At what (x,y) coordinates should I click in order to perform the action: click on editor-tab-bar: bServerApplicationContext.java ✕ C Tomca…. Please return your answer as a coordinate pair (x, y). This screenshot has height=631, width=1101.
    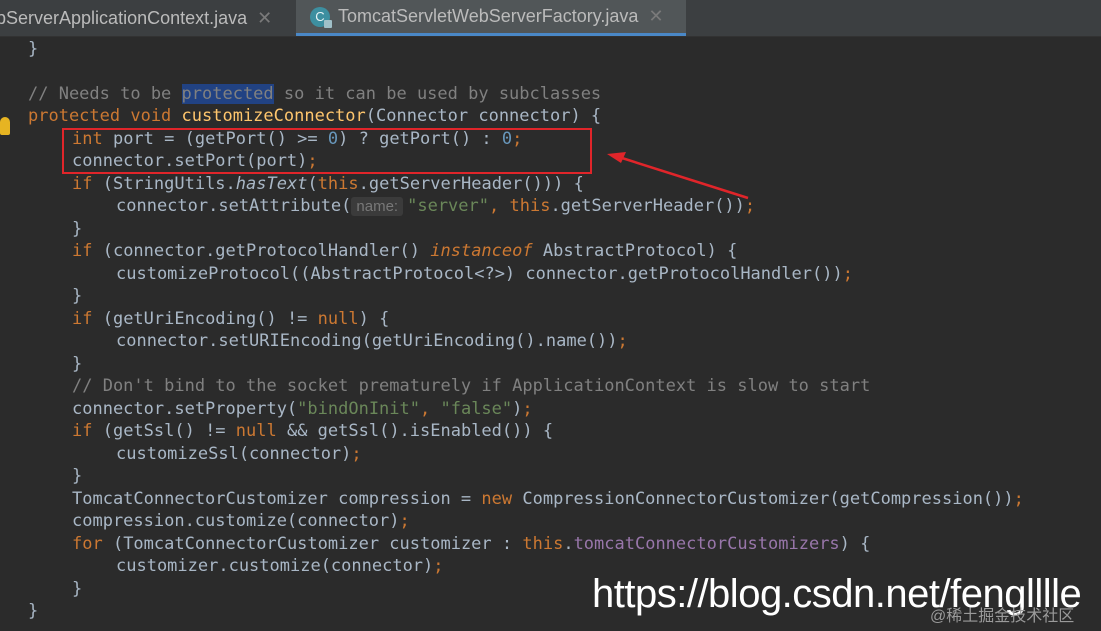
    Looking at the image, I should click on (550, 18).